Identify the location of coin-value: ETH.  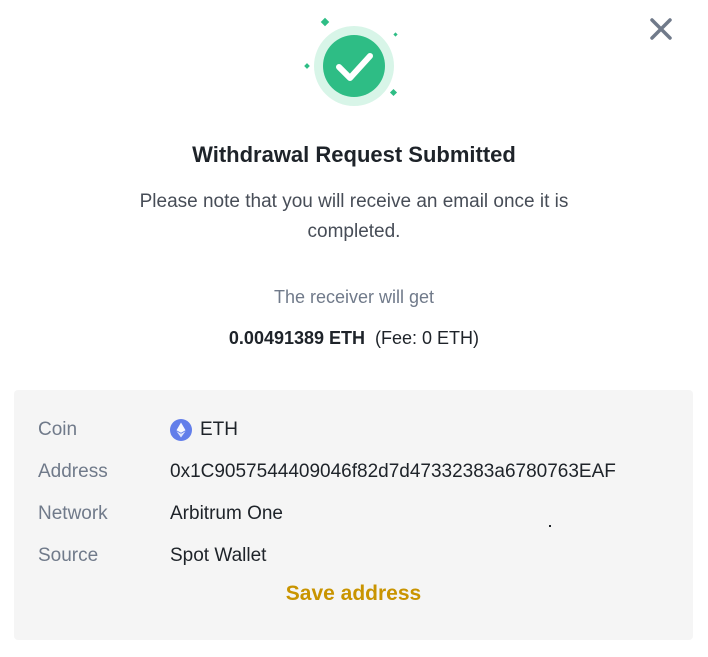
(204, 430).